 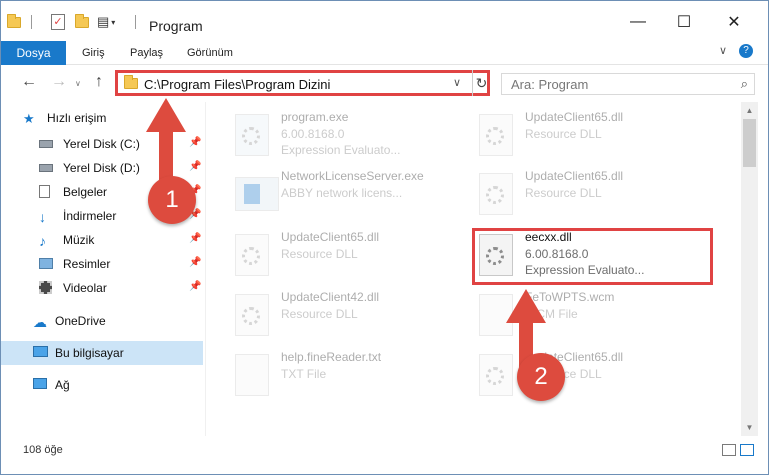 I want to click on step-badge-2: 2, so click(x=541, y=377).